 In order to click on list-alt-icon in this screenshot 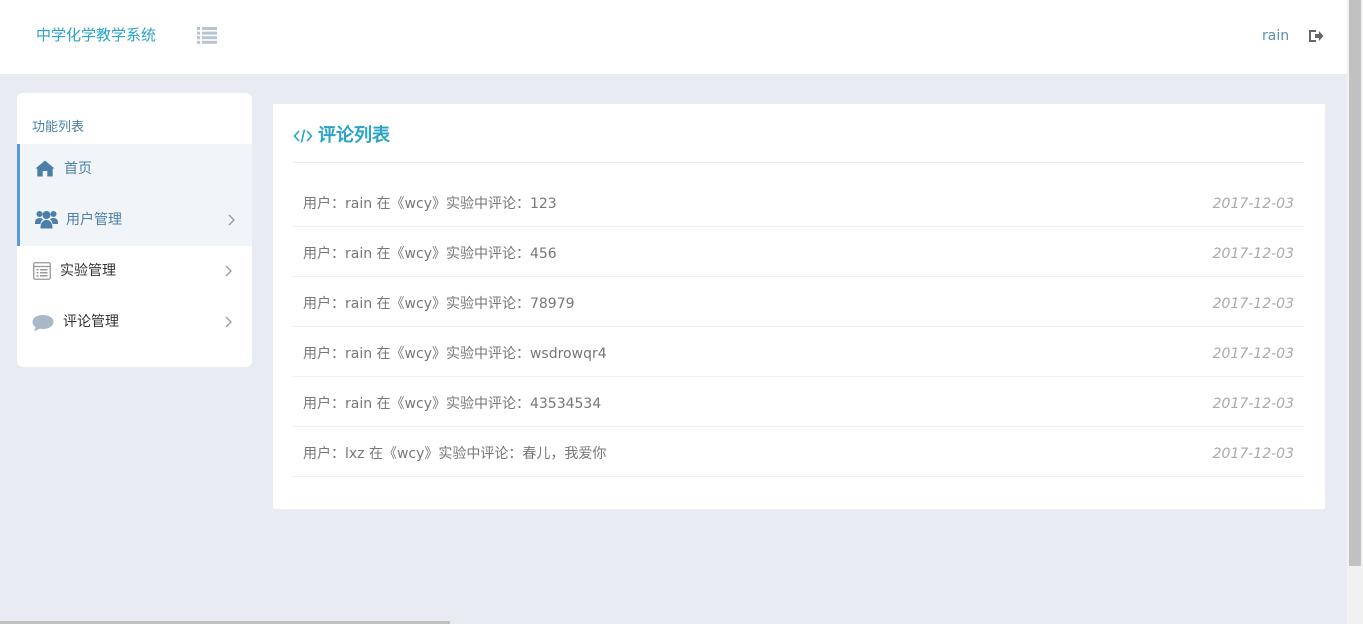, I will do `click(42, 271)`.